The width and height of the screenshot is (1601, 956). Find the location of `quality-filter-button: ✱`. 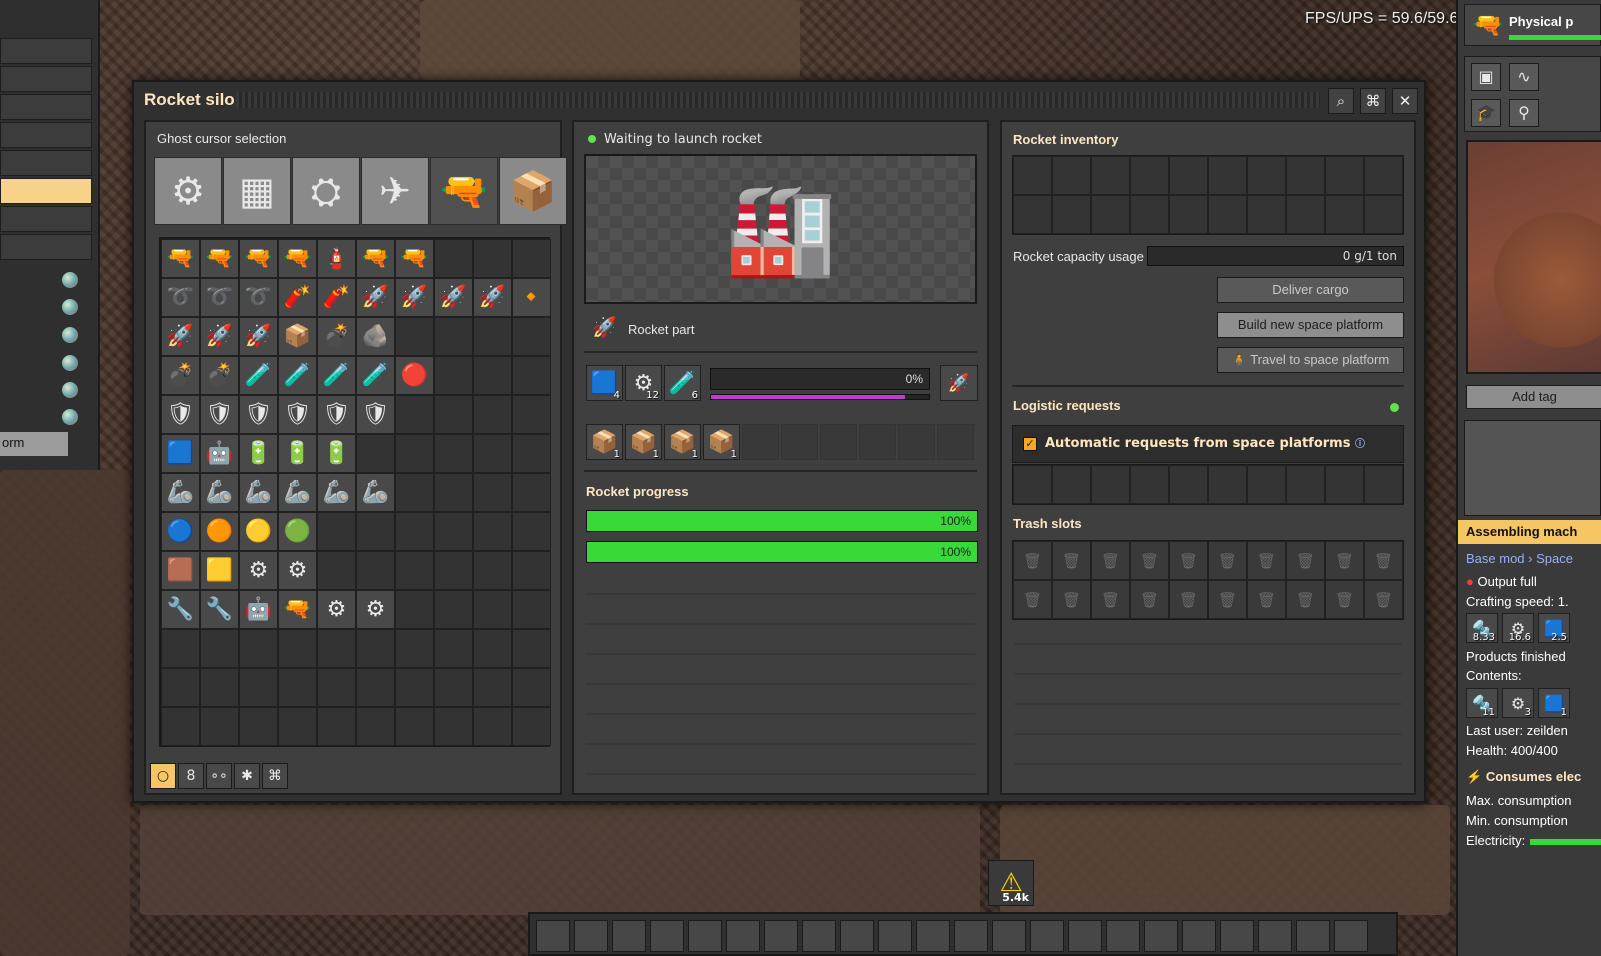

quality-filter-button: ✱ is located at coordinates (247, 776).